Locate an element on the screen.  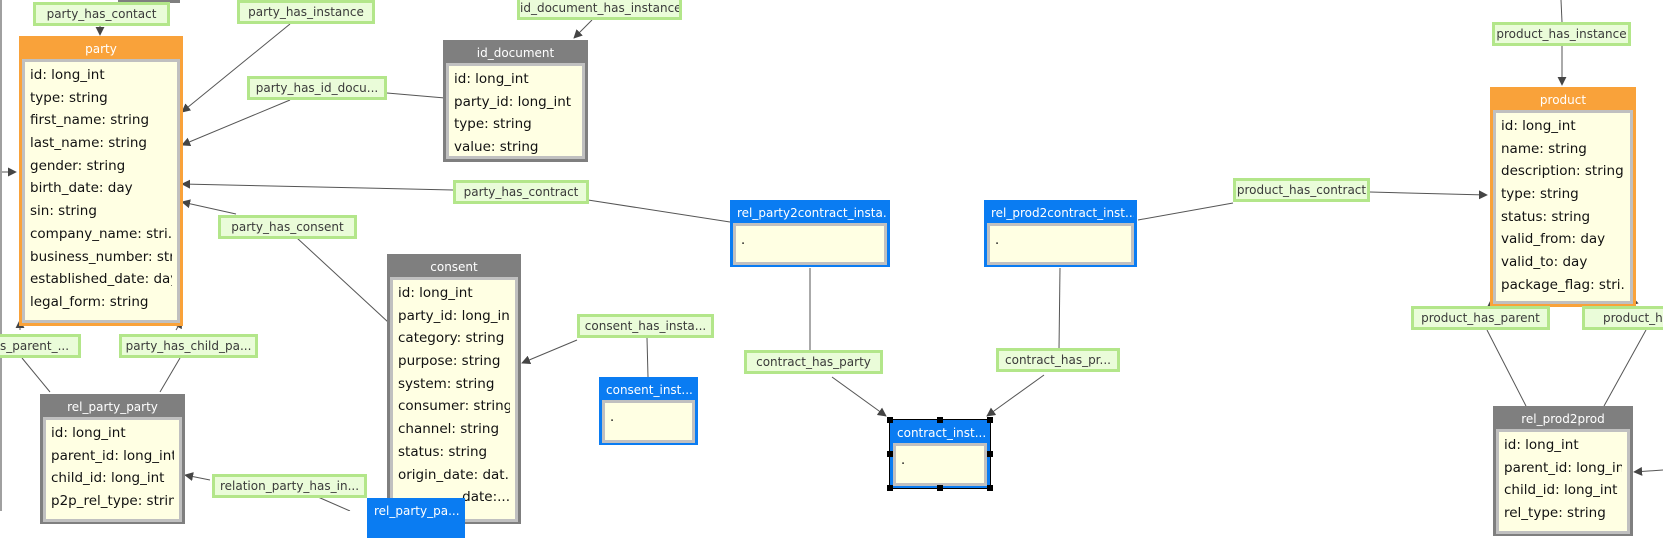
entity-title: consent is located at coordinates (454, 267).